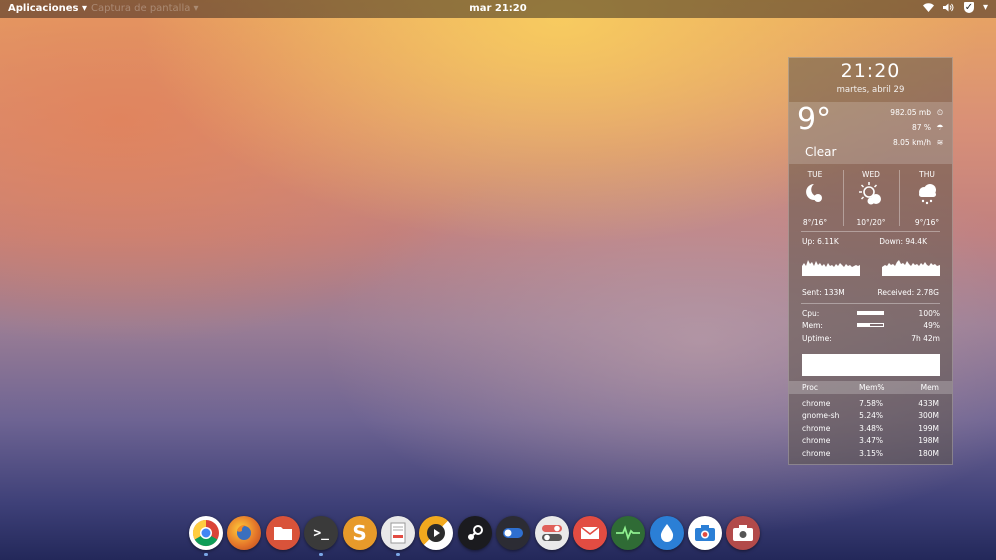 The image size is (996, 560). Describe the element at coordinates (927, 174) in the screenshot. I see `forecast-day-name: THU` at that location.